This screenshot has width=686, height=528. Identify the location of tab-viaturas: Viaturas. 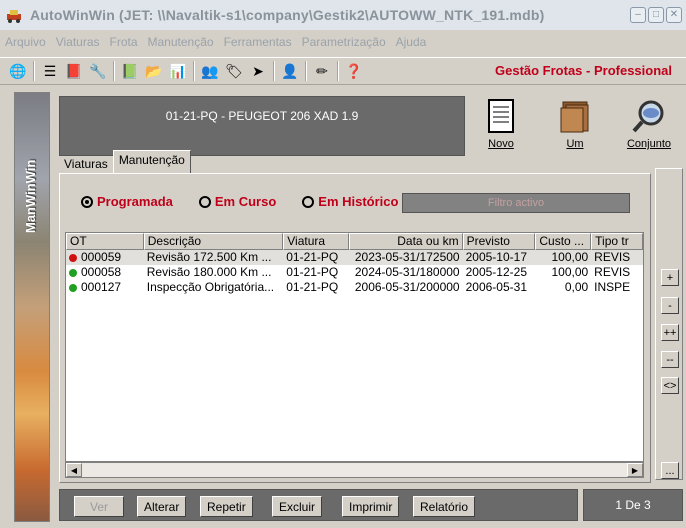
(86, 164).